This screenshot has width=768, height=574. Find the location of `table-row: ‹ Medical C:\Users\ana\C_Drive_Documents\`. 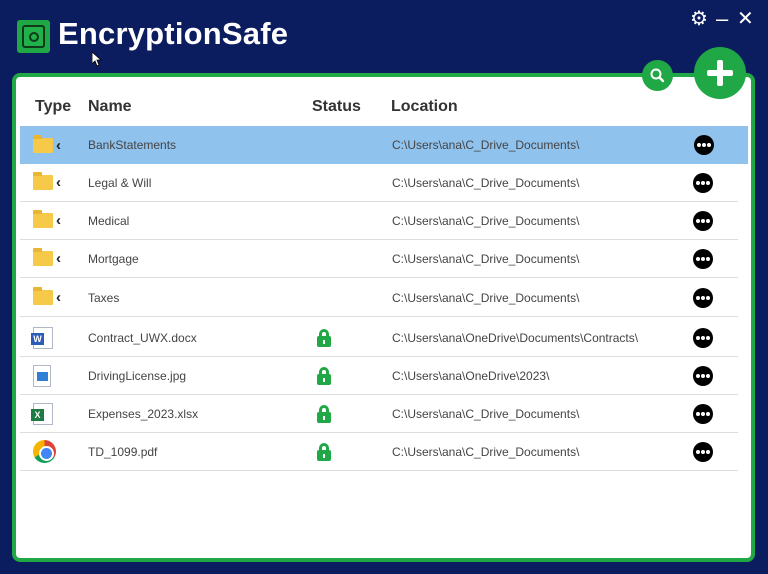

table-row: ‹ Medical C:\Users\ana\C_Drive_Documents\ is located at coordinates (379, 221).